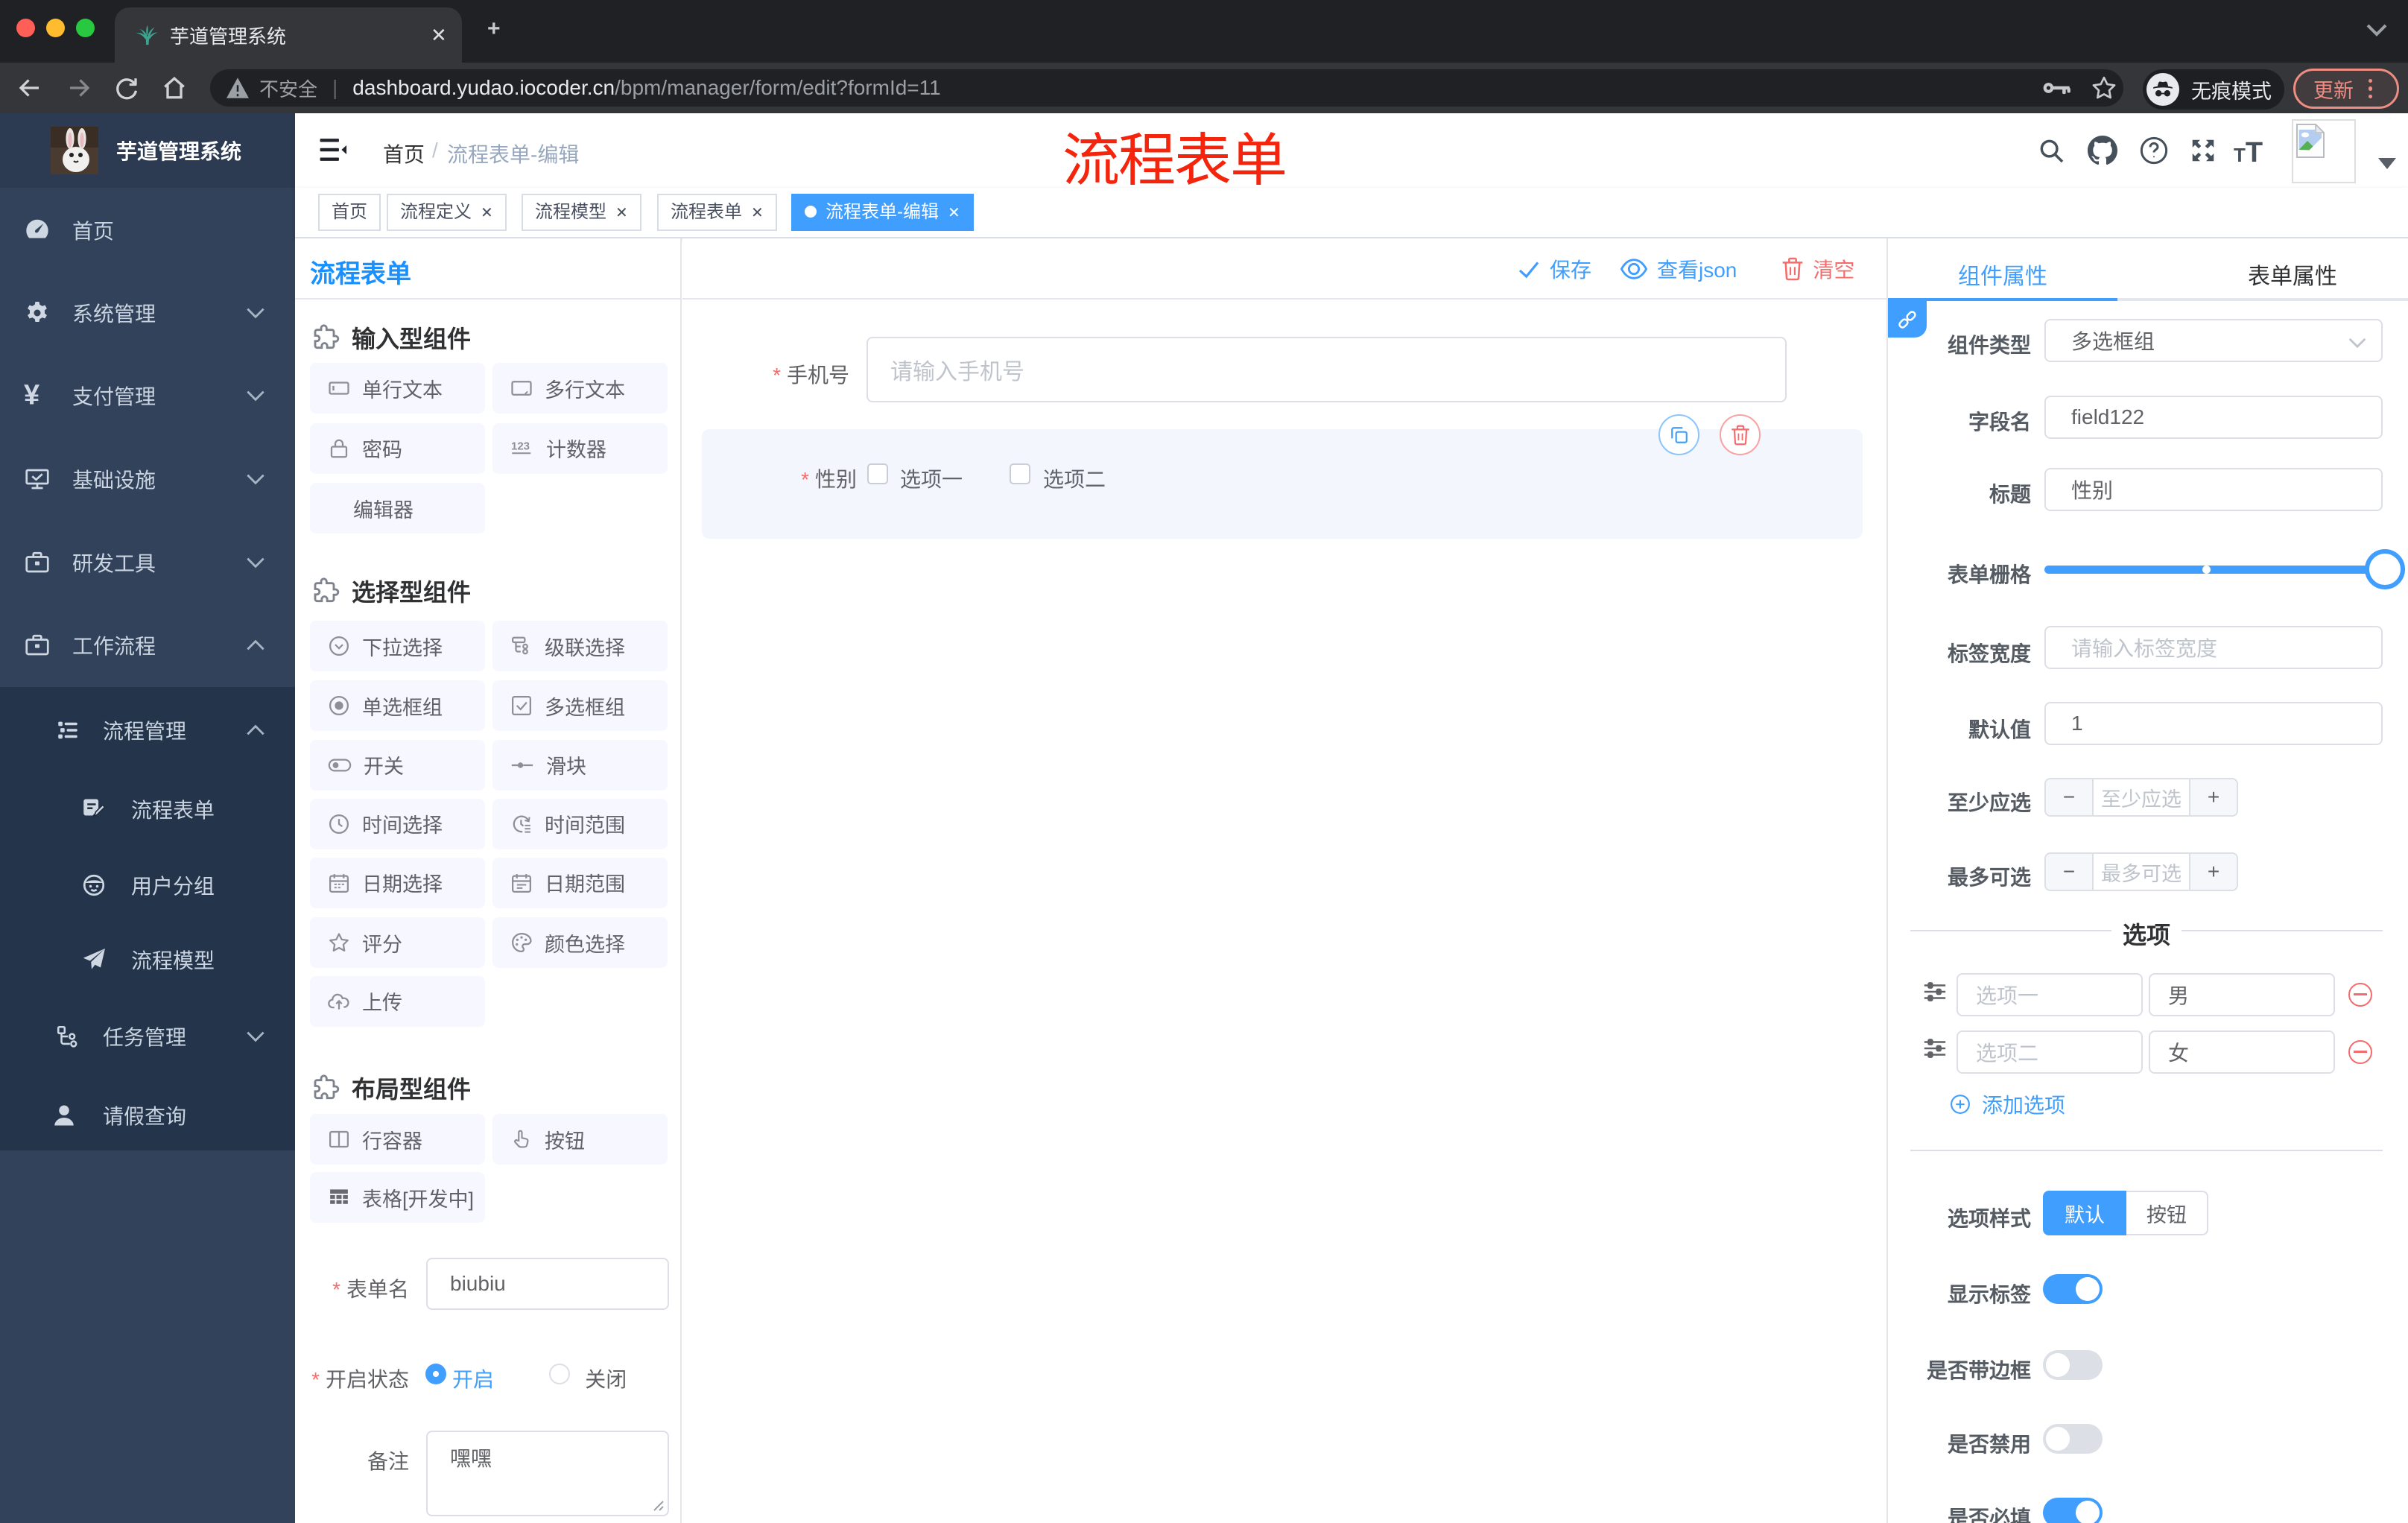 The width and height of the screenshot is (2408, 1523). What do you see at coordinates (520, 446) in the screenshot?
I see `svg-text: 123` at bounding box center [520, 446].